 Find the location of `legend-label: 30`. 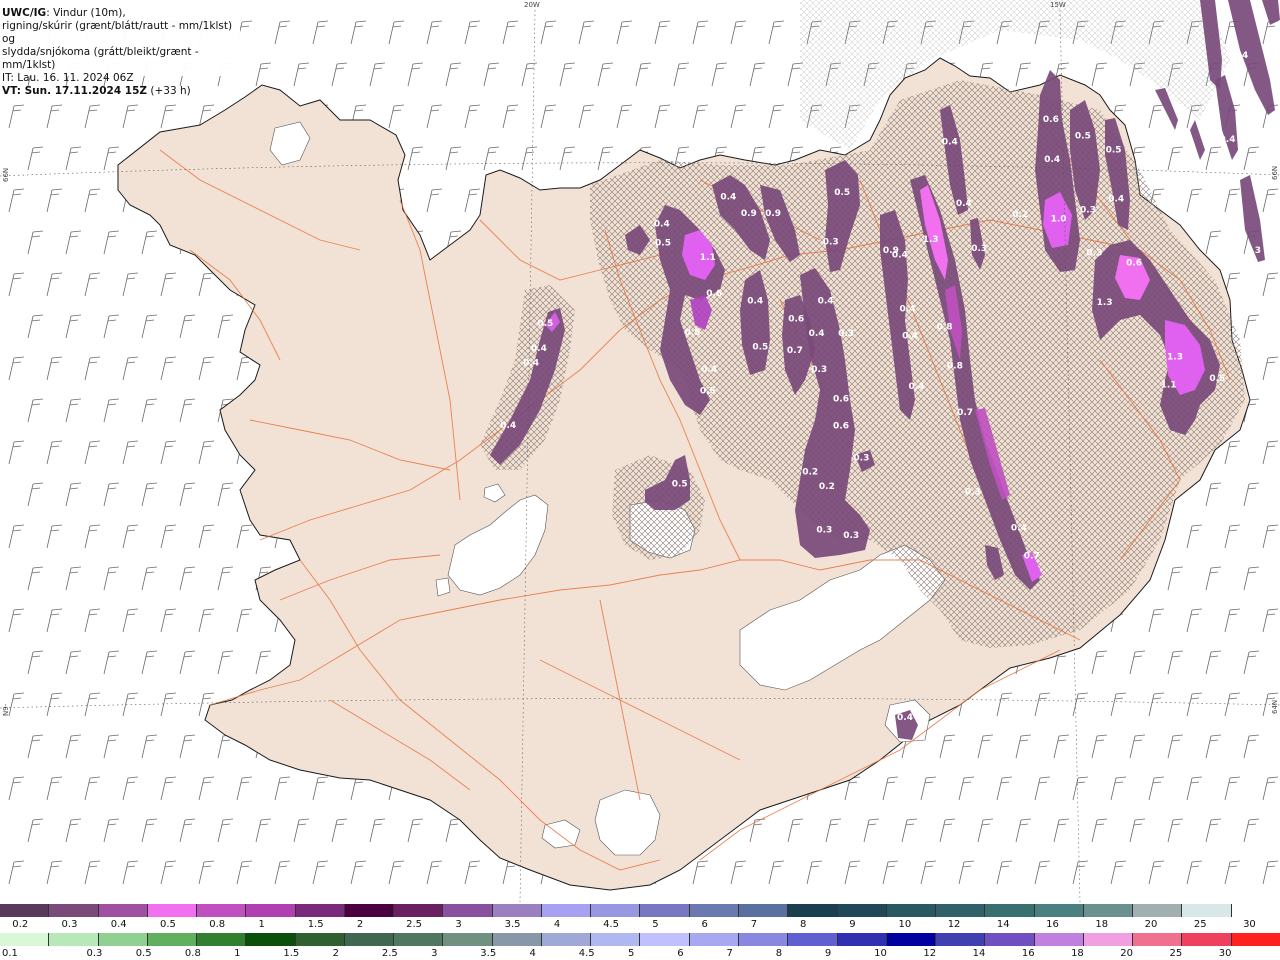

legend-label: 30 is located at coordinates (1225, 953).